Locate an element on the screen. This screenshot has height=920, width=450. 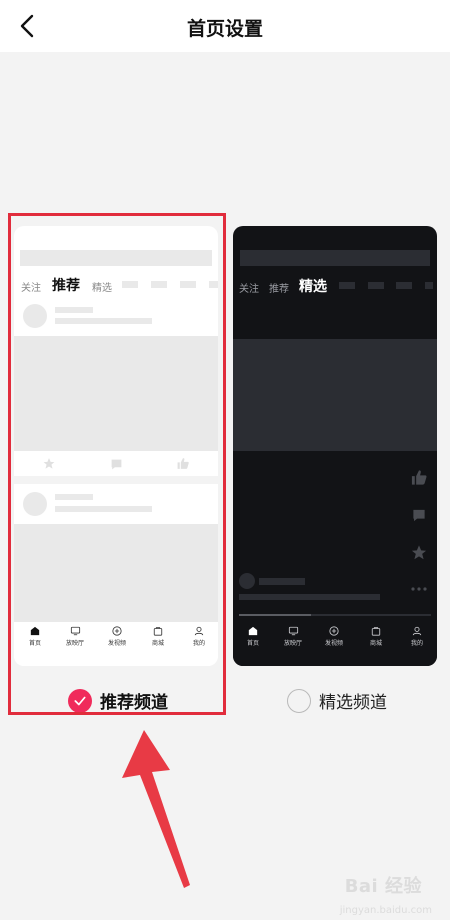
radio-unchecked is located at coordinates (299, 700).